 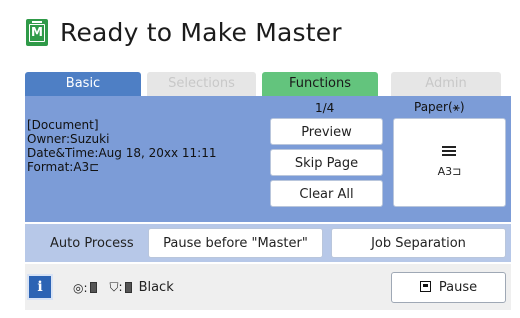 I want to click on master-roll-icon: ◎:, so click(x=80, y=287).